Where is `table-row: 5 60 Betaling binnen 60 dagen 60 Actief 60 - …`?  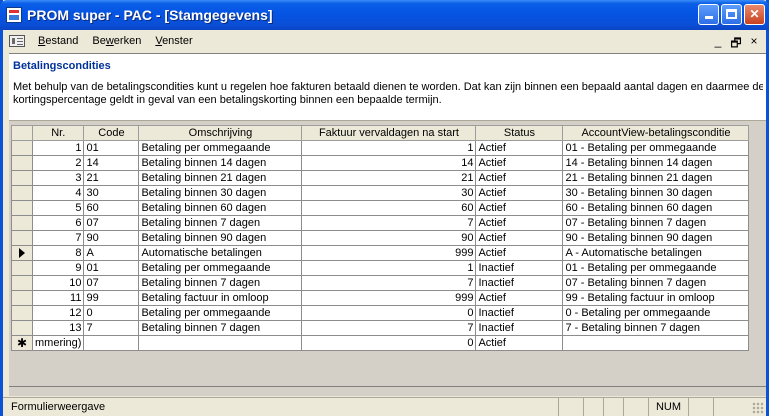
table-row: 5 60 Betaling binnen 60 dagen 60 Actief 60 - … is located at coordinates (380, 208).